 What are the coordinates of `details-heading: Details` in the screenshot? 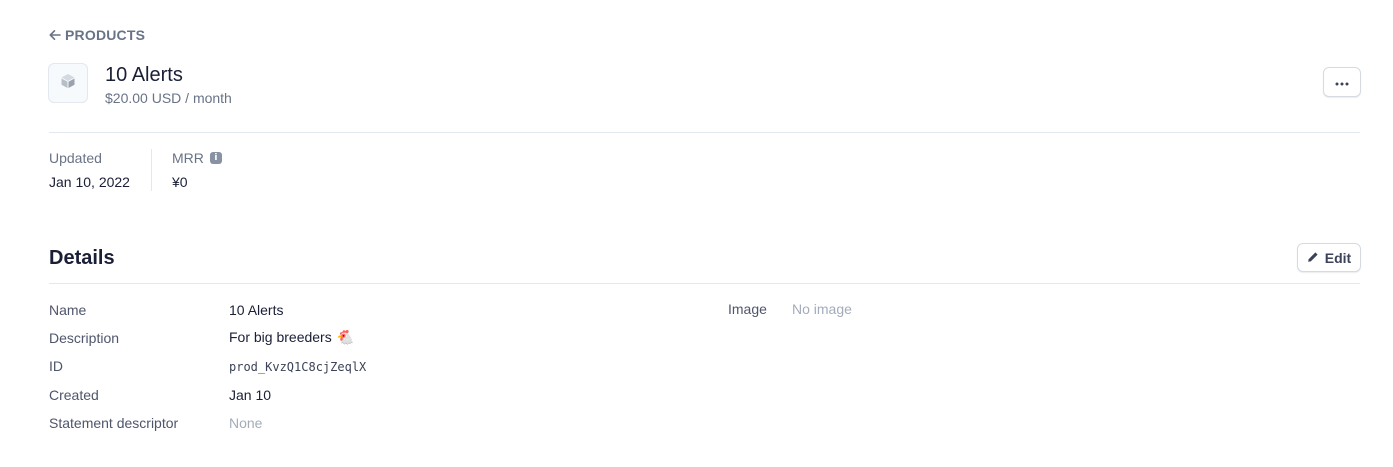 It's located at (82, 258).